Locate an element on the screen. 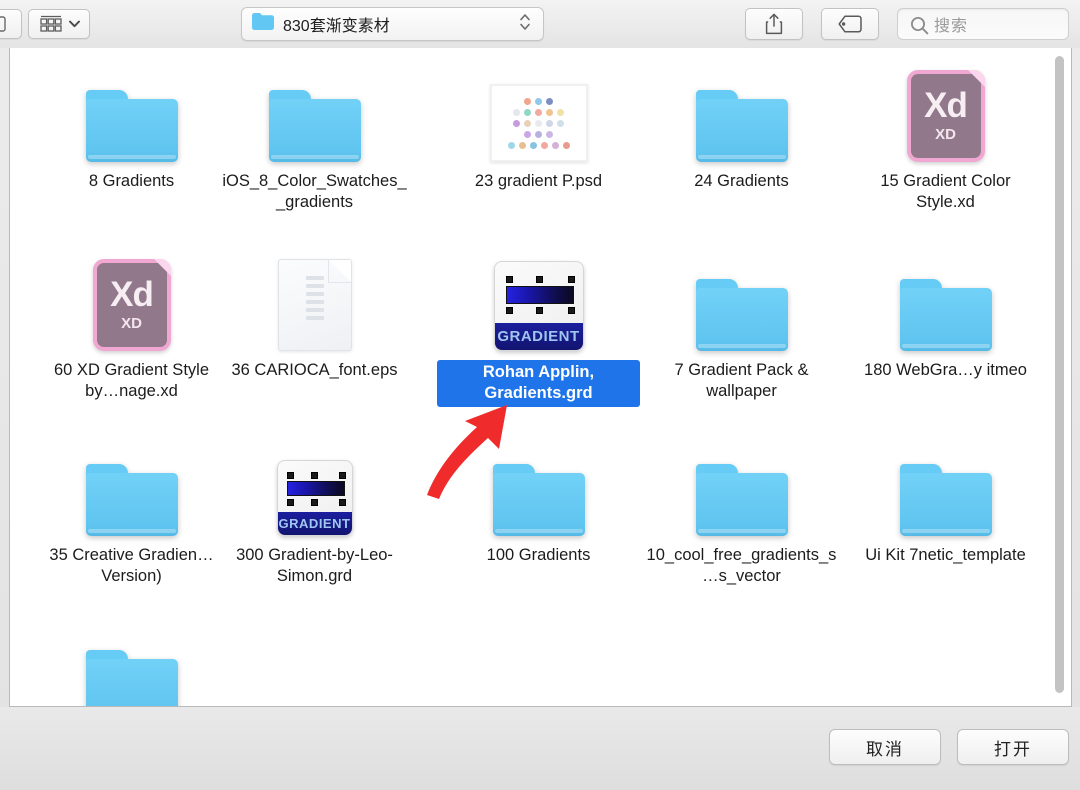  psd-thumbnail-icon is located at coordinates (538, 123).